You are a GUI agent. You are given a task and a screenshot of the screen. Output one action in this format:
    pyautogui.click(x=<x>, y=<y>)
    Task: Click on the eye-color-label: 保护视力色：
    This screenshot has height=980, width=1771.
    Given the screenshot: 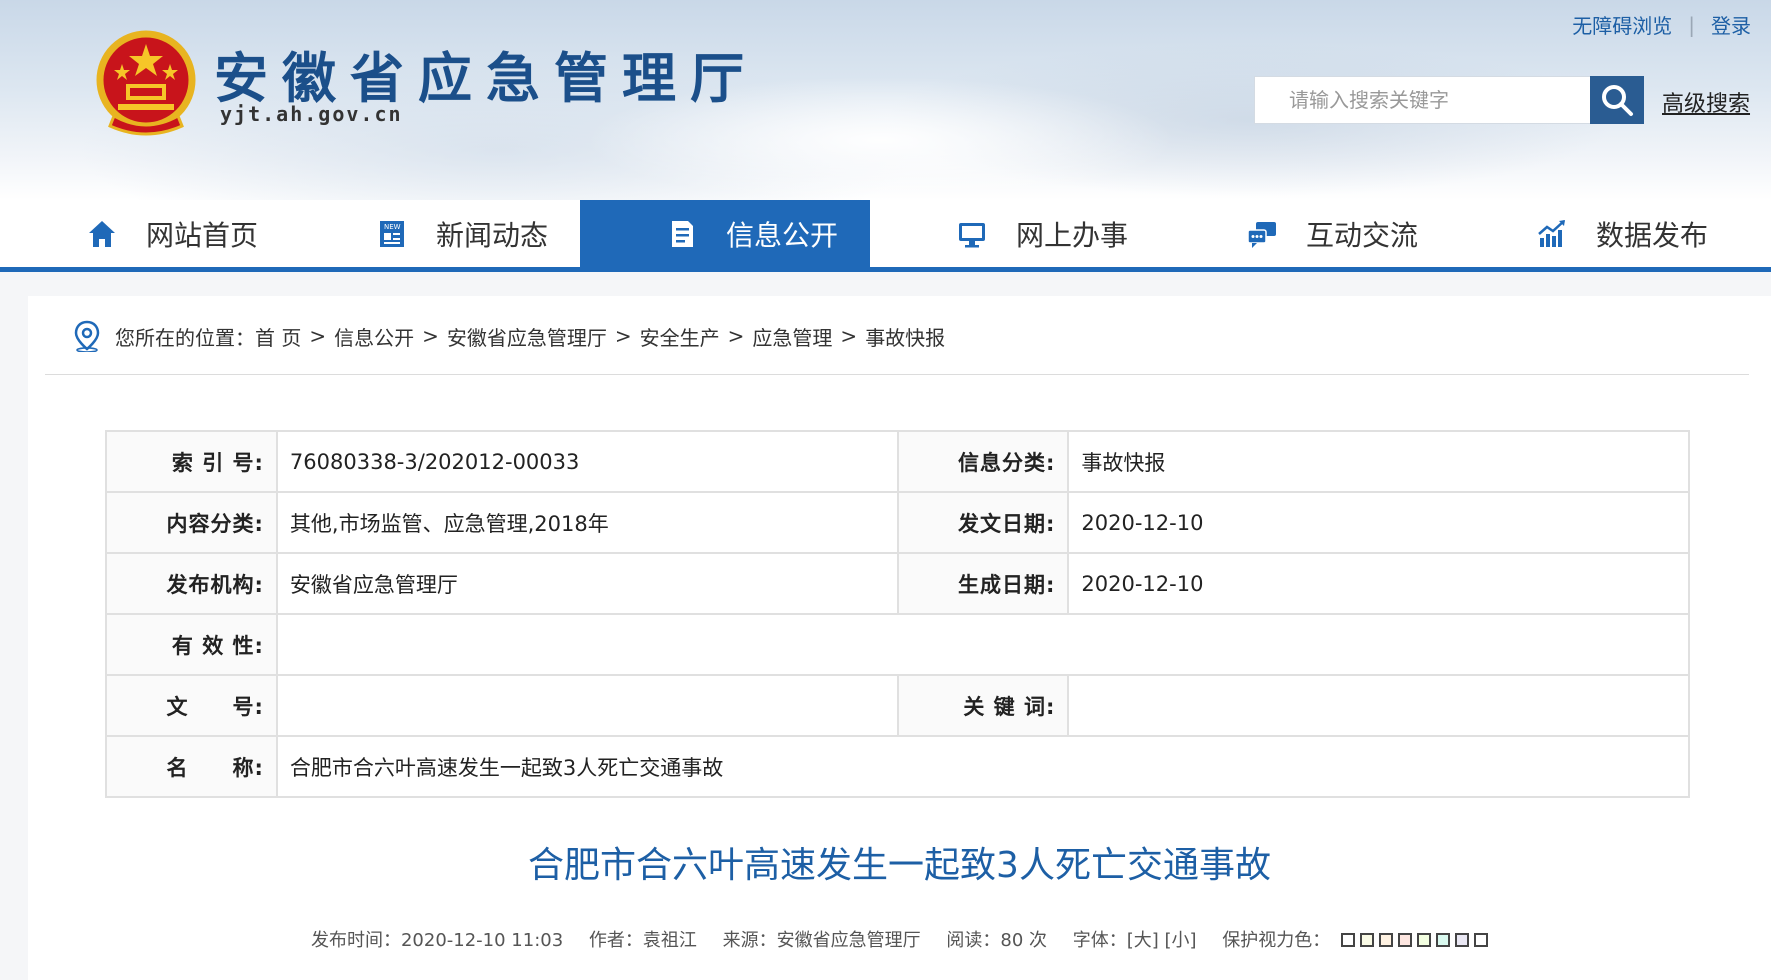 What is the action you would take?
    pyautogui.click(x=1276, y=940)
    